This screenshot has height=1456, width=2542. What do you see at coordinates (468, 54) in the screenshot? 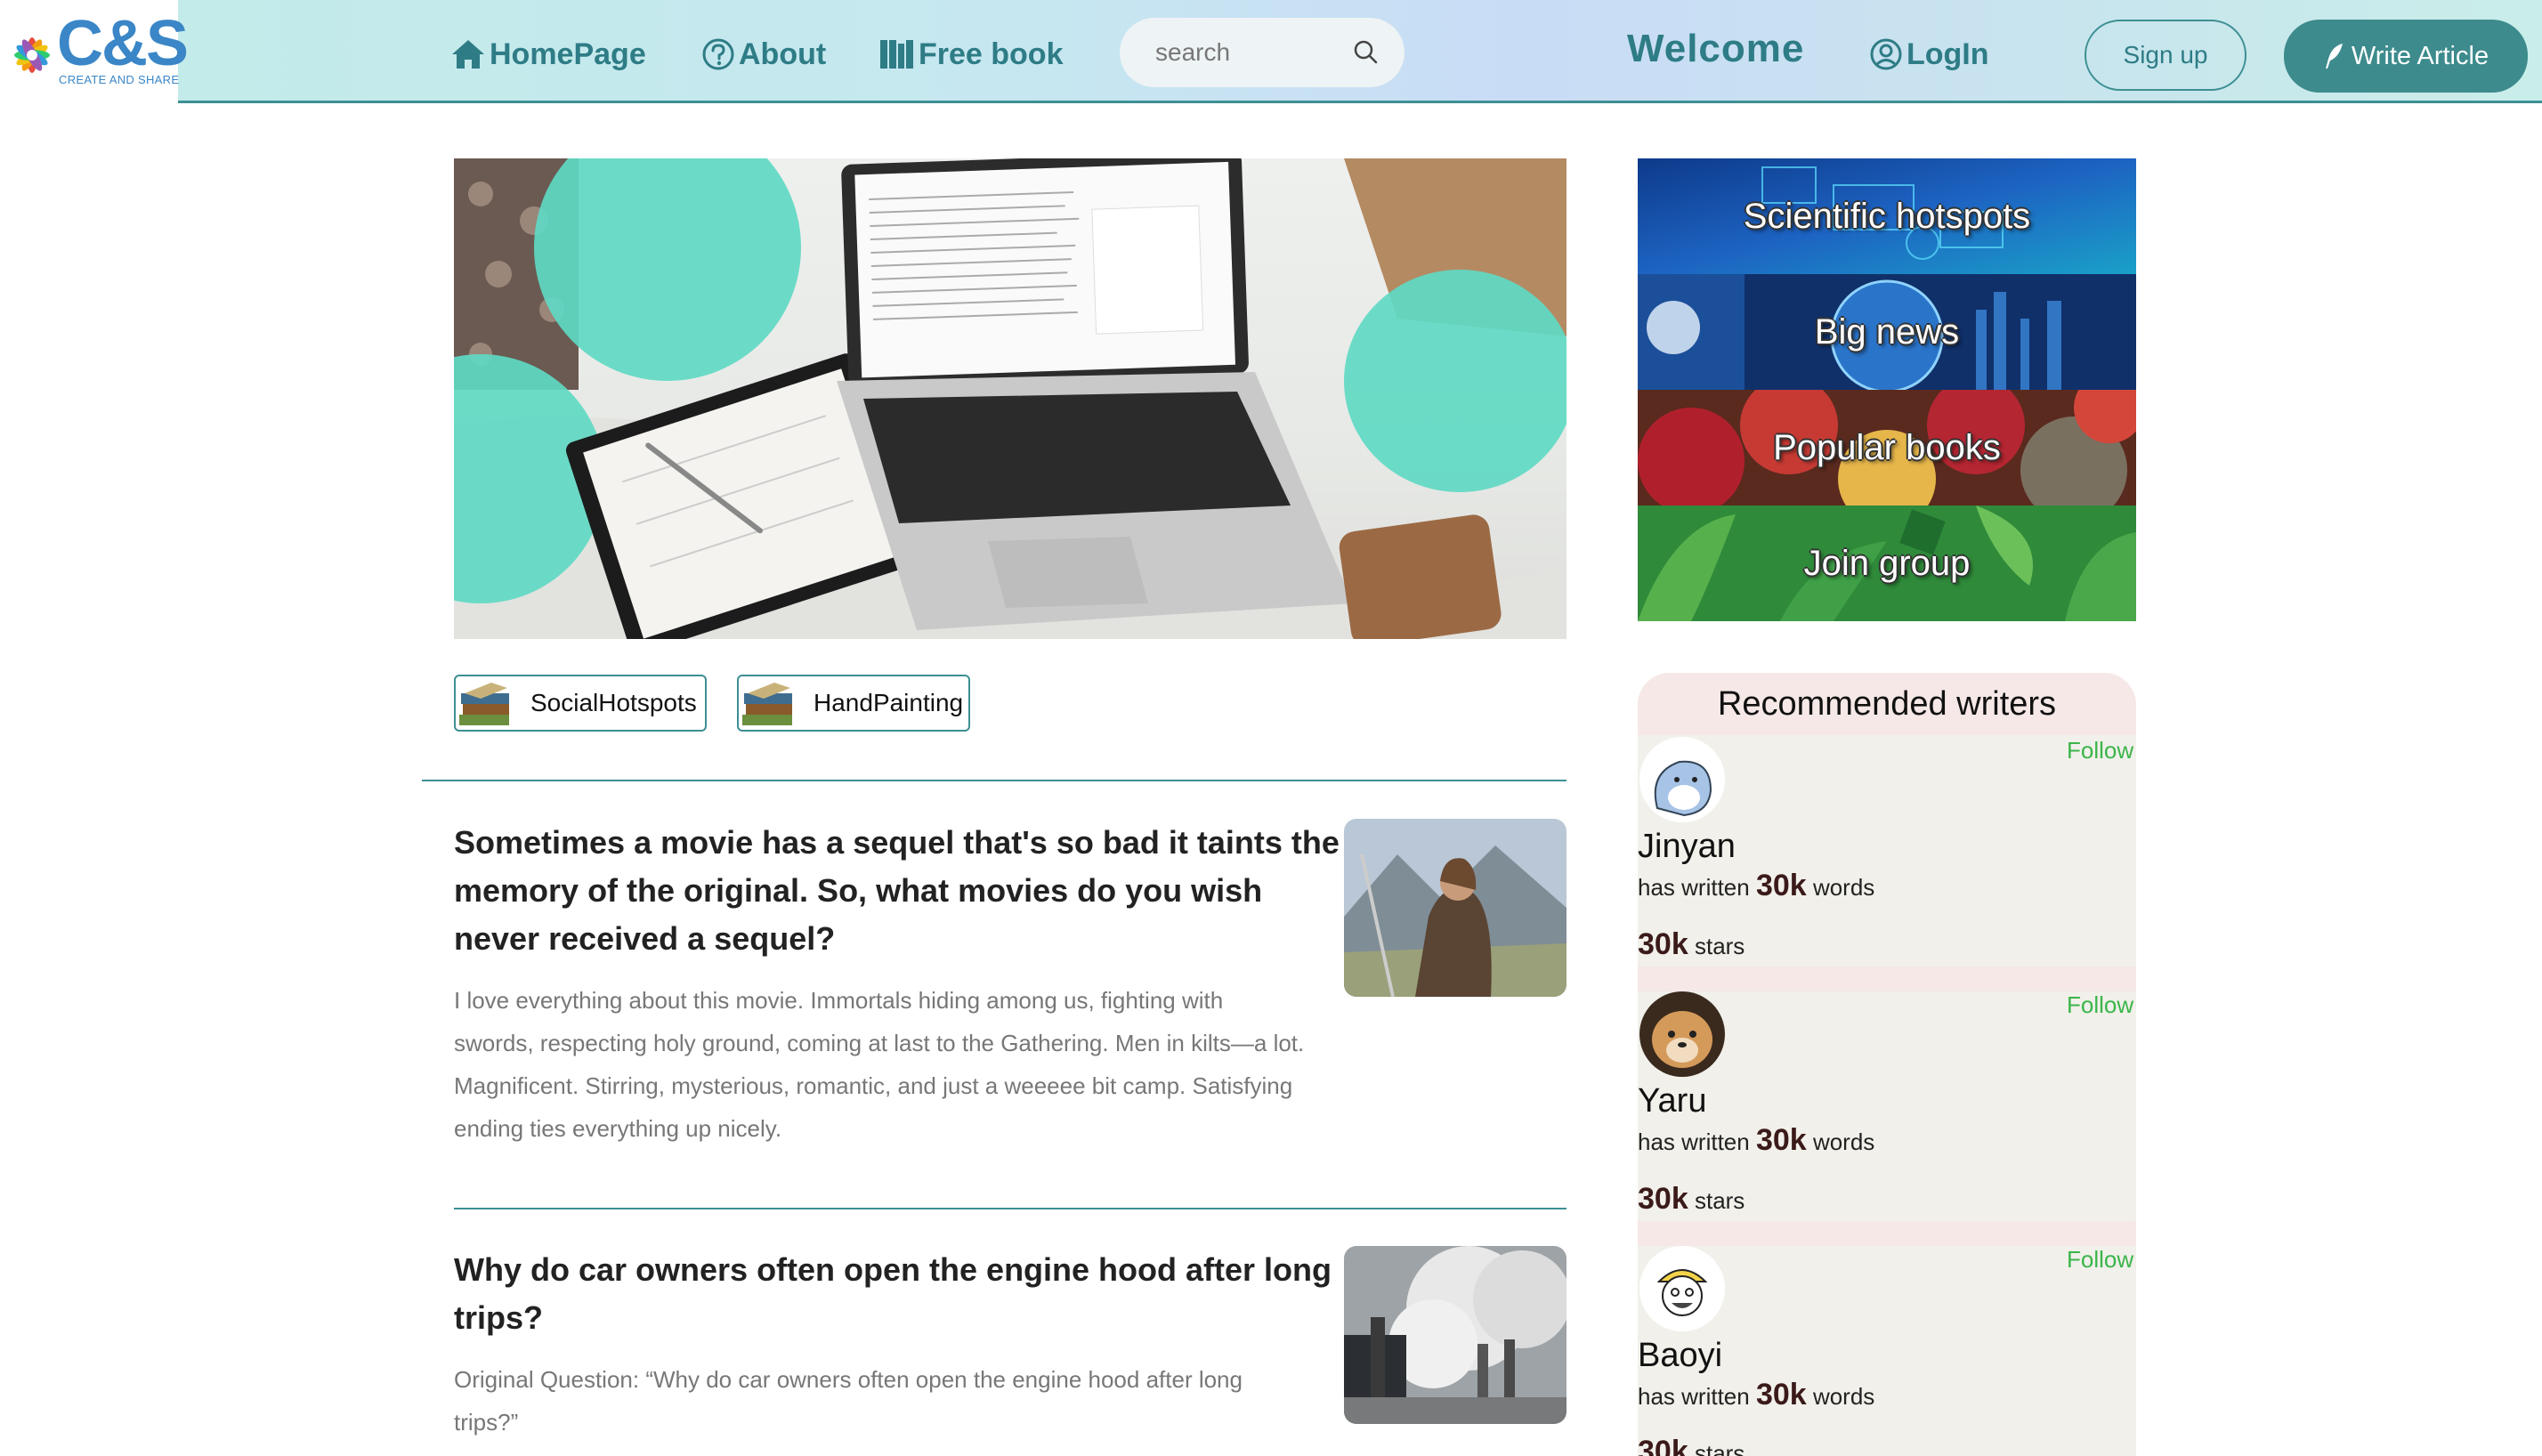
I see `home-icon` at bounding box center [468, 54].